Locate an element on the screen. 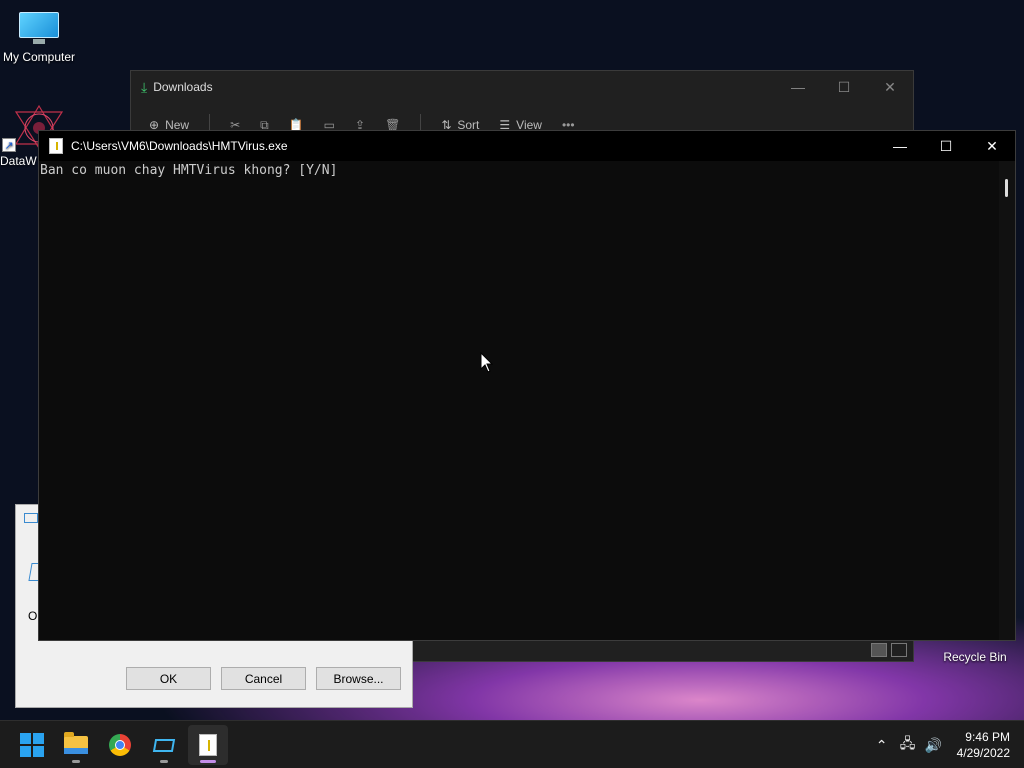 The image size is (1024, 768). mouse-cursor-icon is located at coordinates (487, 362).